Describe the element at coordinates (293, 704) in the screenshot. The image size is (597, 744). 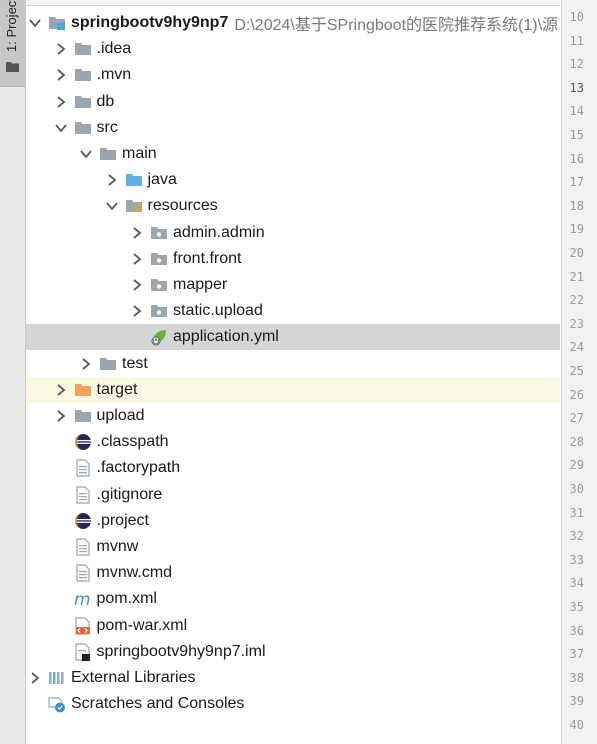
I see `tree-node-scratches-and-consoles: Scratches and Consoles` at that location.